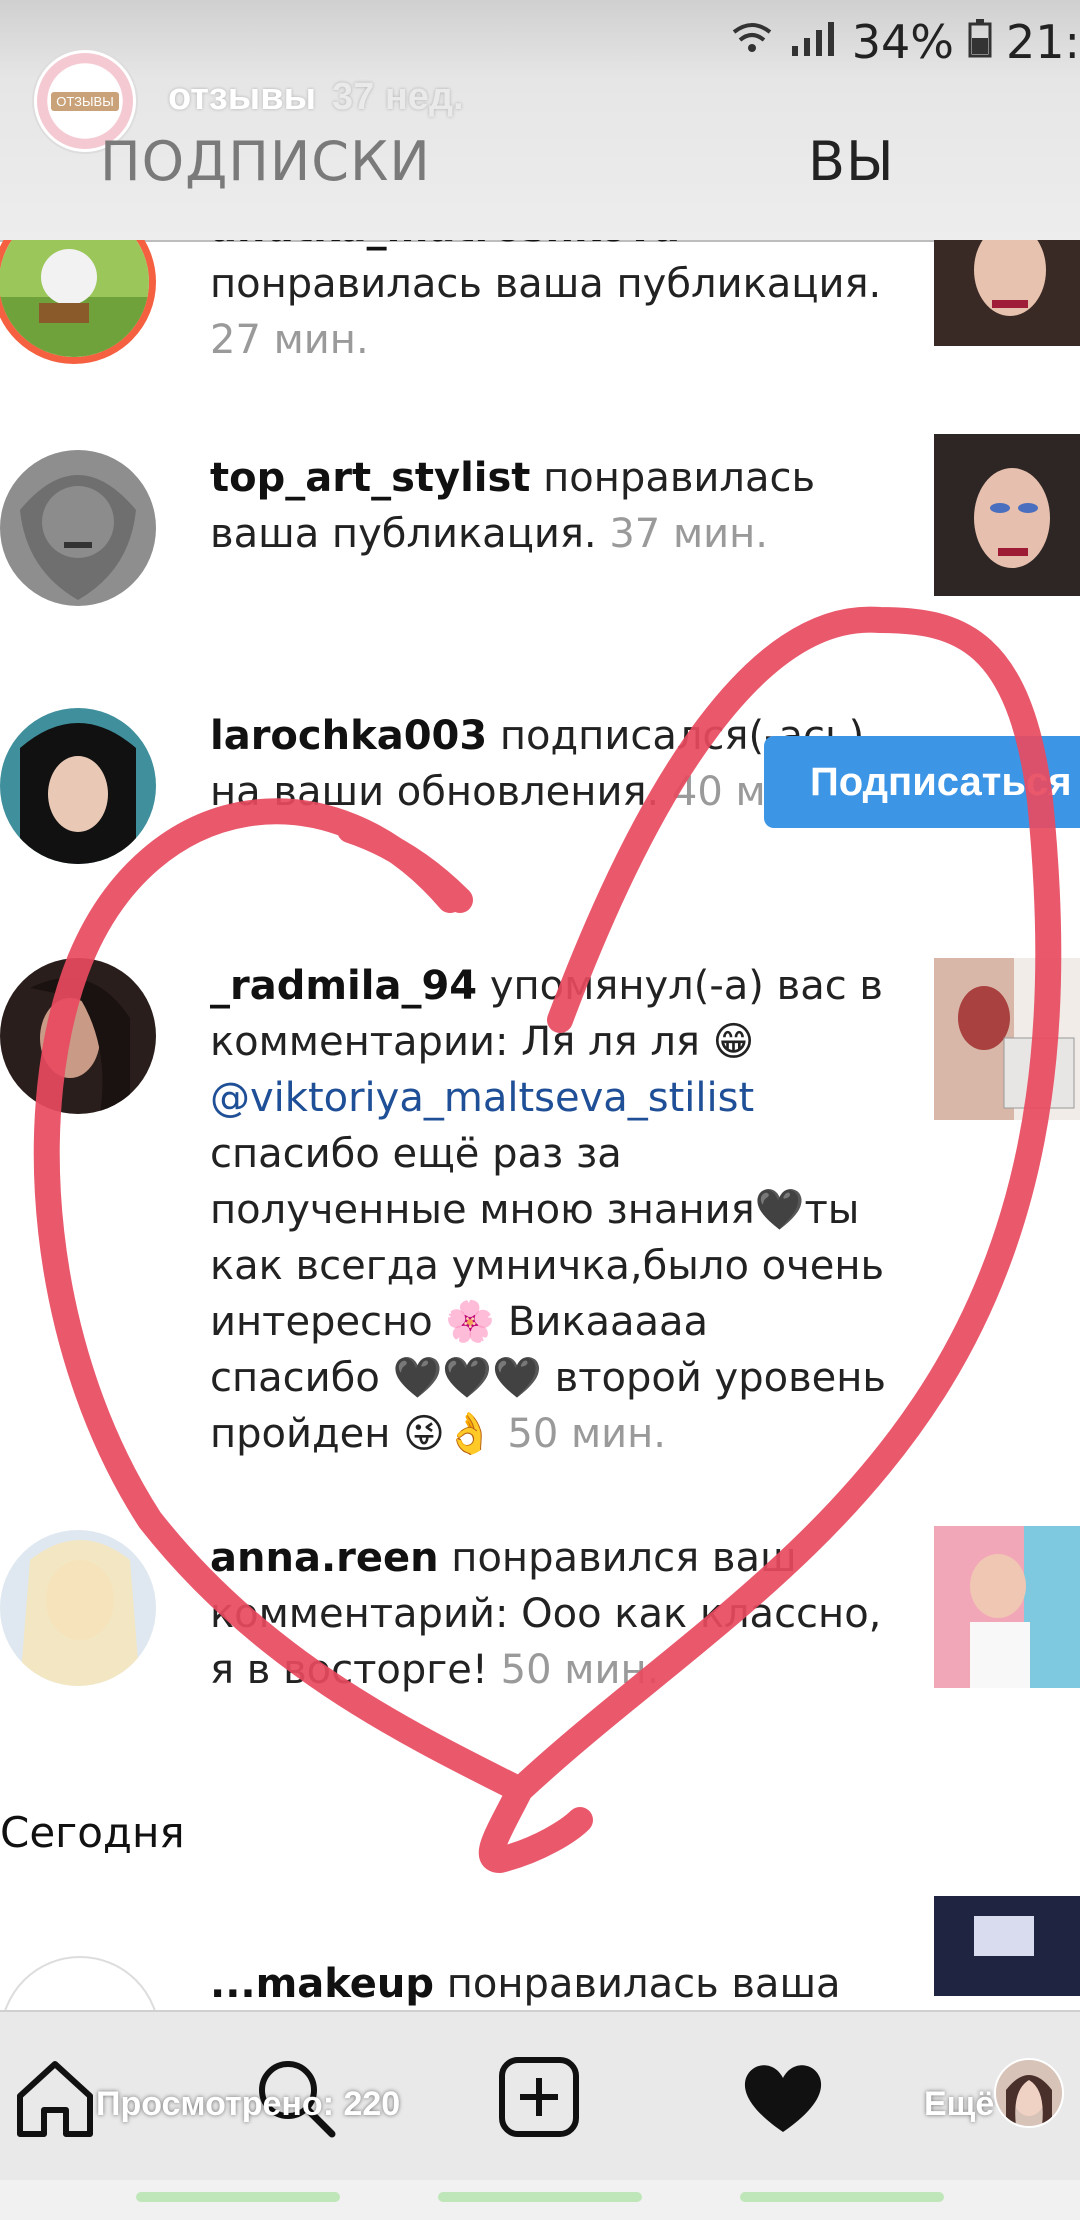 This screenshot has width=1080, height=2220. I want to click on profile-avatar, so click(1029, 2093).